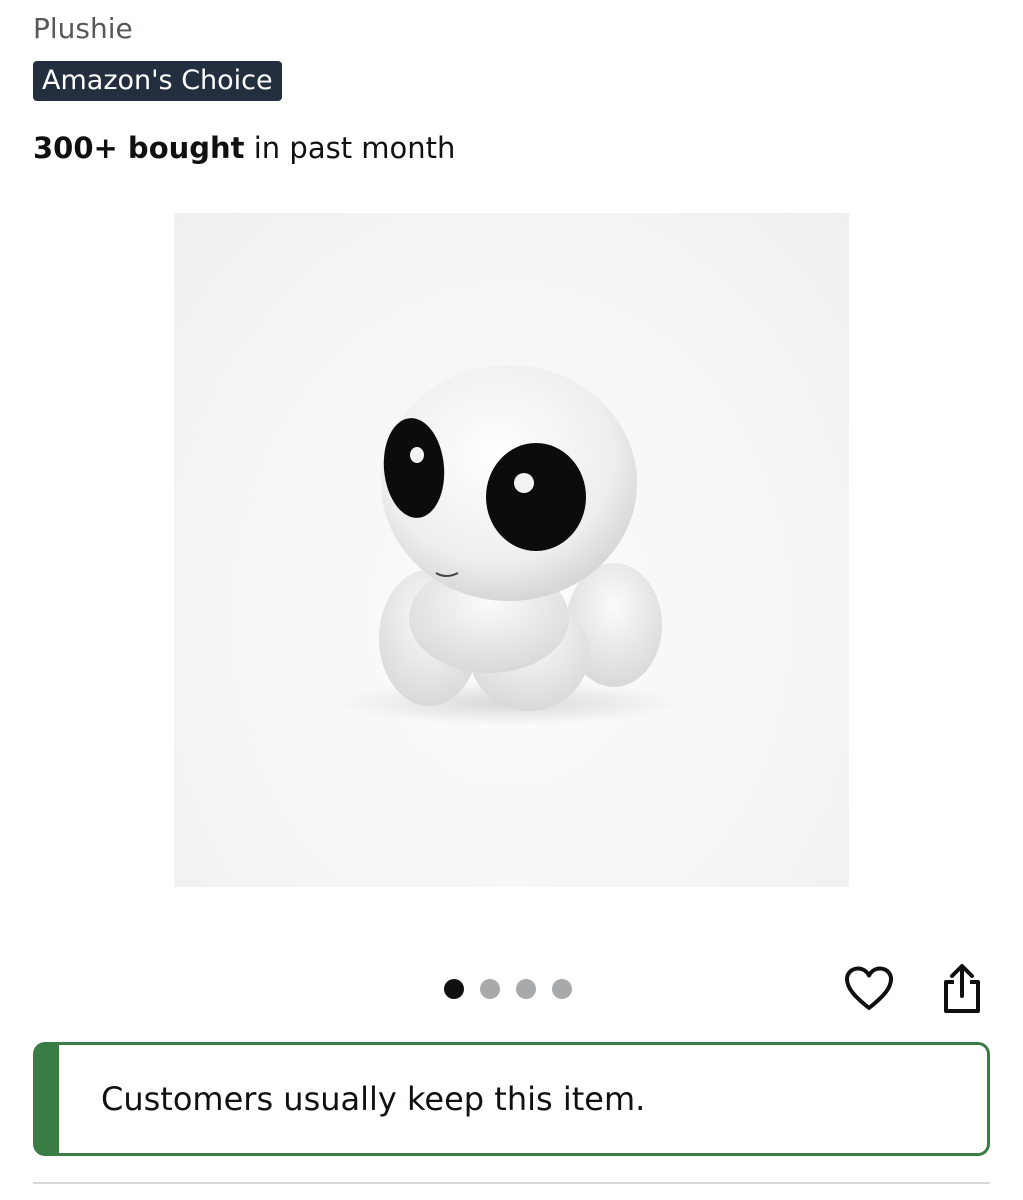 Image resolution: width=1023 pixels, height=1200 pixels. Describe the element at coordinates (83, 28) in the screenshot. I see `product-title: Plushie` at that location.